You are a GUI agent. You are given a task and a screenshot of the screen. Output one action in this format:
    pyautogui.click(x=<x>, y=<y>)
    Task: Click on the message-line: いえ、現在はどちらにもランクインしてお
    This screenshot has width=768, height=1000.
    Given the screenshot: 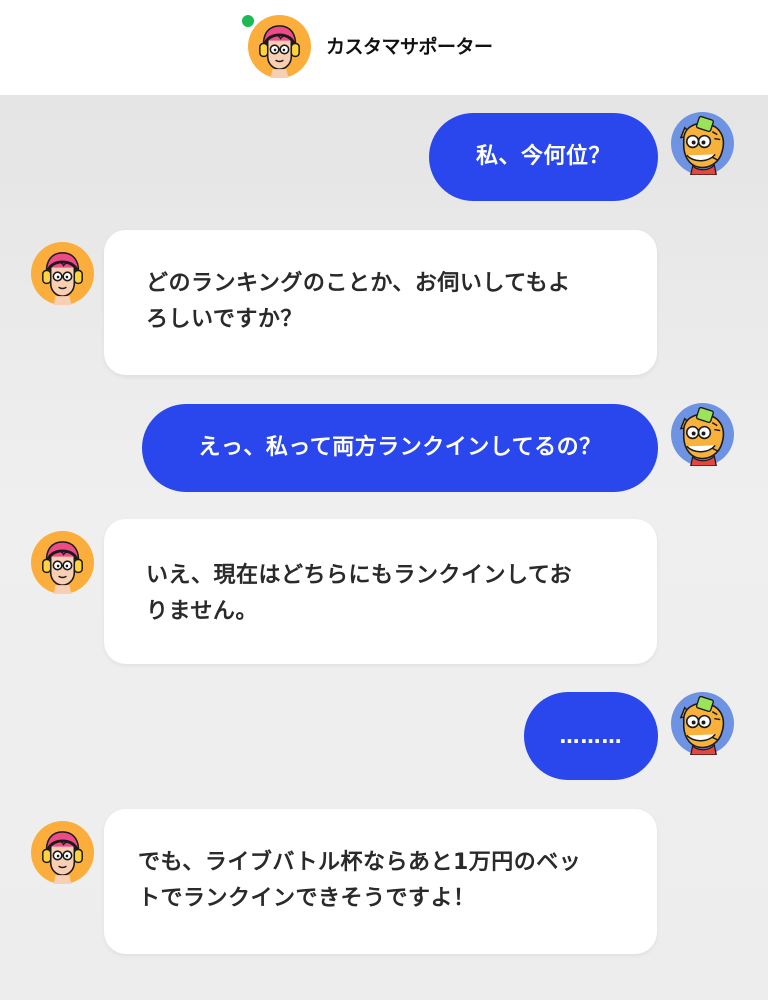 What is the action you would take?
    pyautogui.click(x=359, y=575)
    